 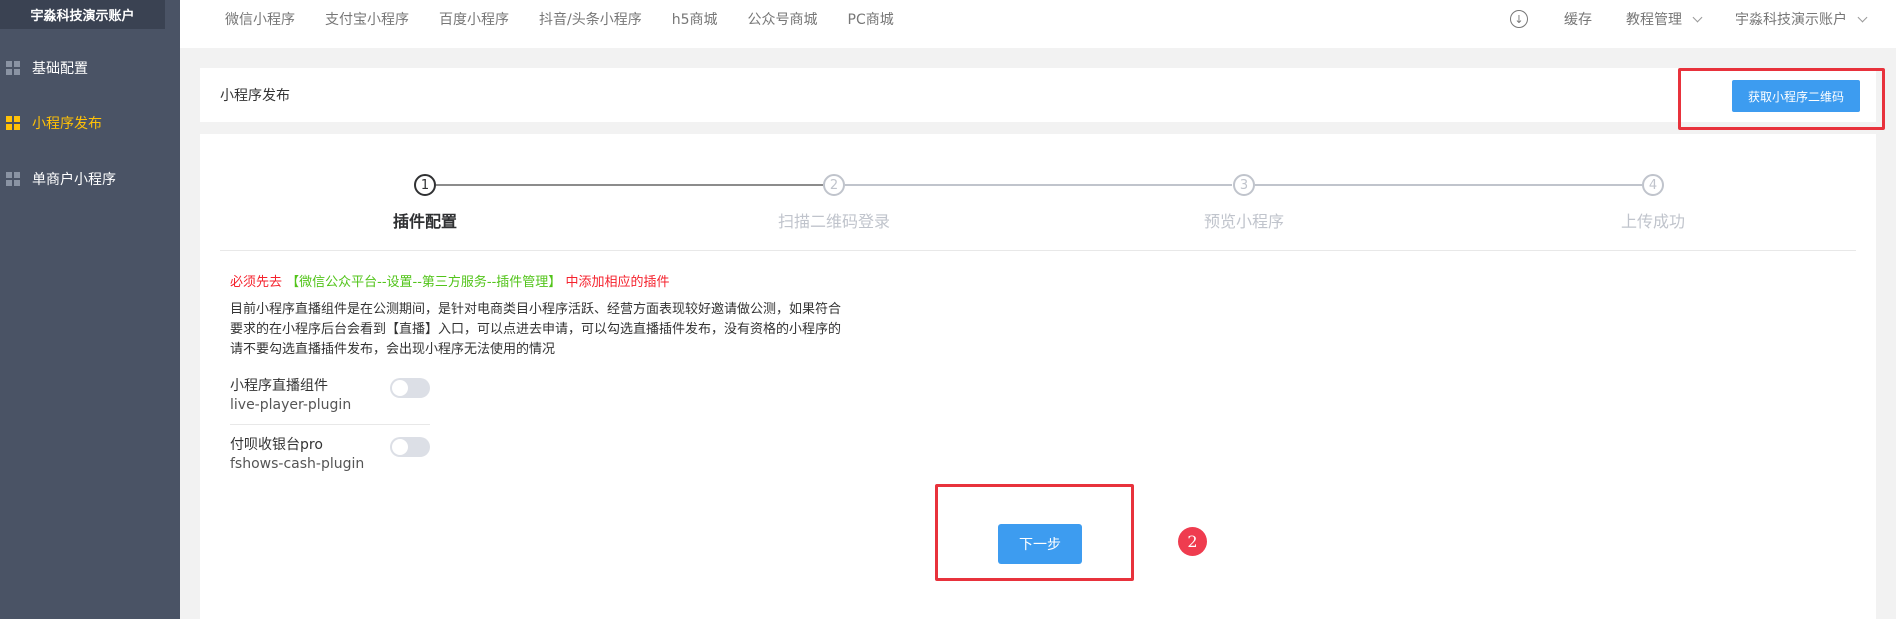 What do you see at coordinates (1654, 20) in the screenshot?
I see `tutorial-label: 教程管理` at bounding box center [1654, 20].